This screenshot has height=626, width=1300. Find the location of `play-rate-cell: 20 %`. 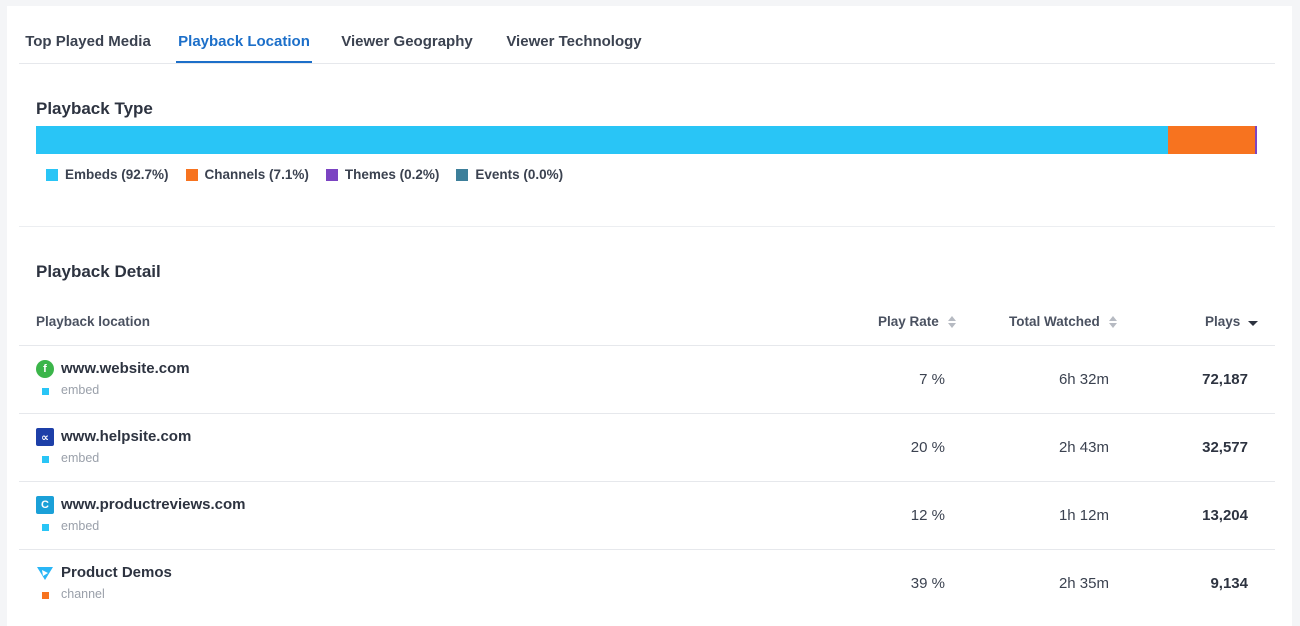

play-rate-cell: 20 % is located at coordinates (927, 447).